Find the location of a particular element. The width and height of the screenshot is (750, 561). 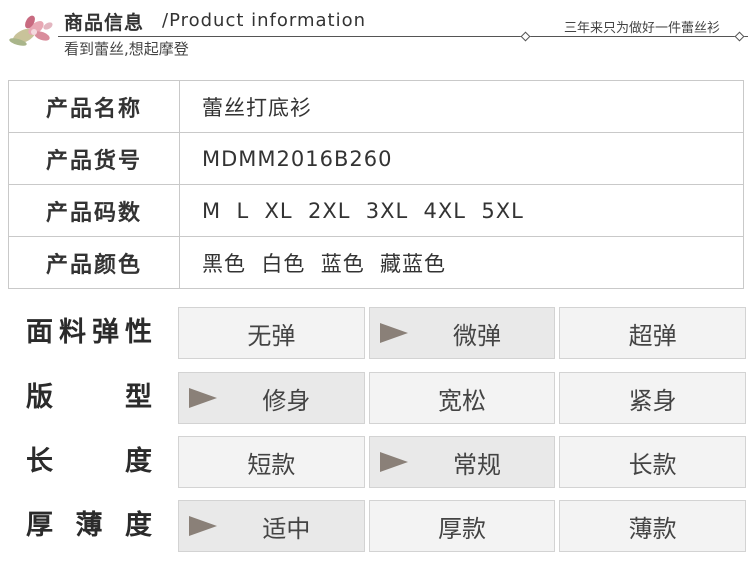

attribute-label-char: 厚 is located at coordinates (39, 525).